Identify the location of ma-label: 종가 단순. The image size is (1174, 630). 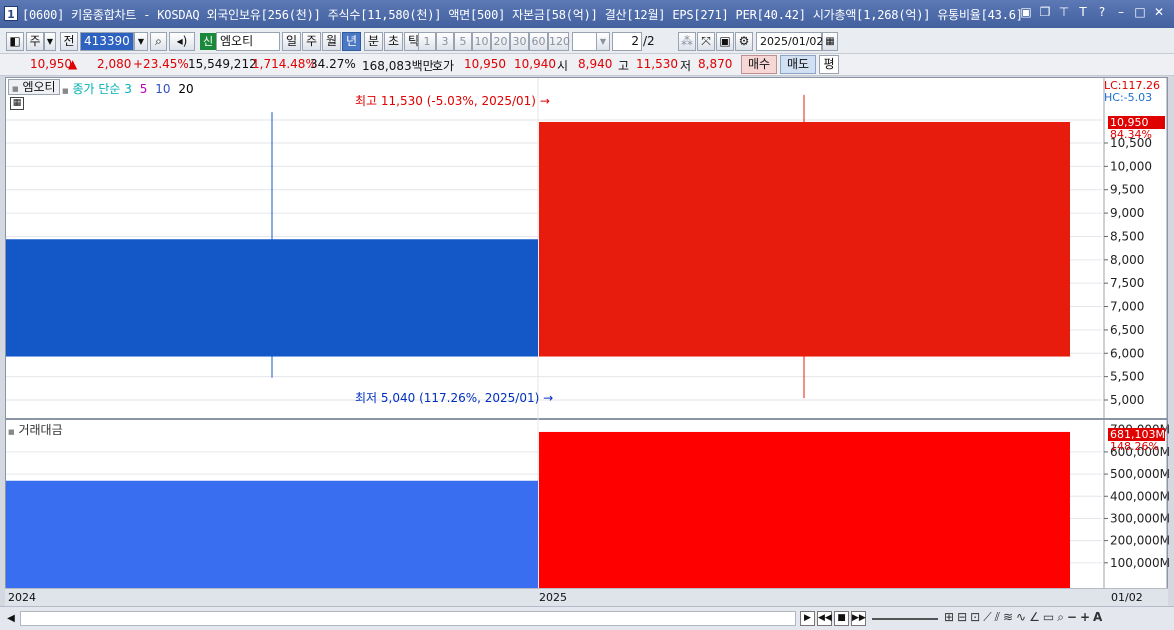
(96, 89).